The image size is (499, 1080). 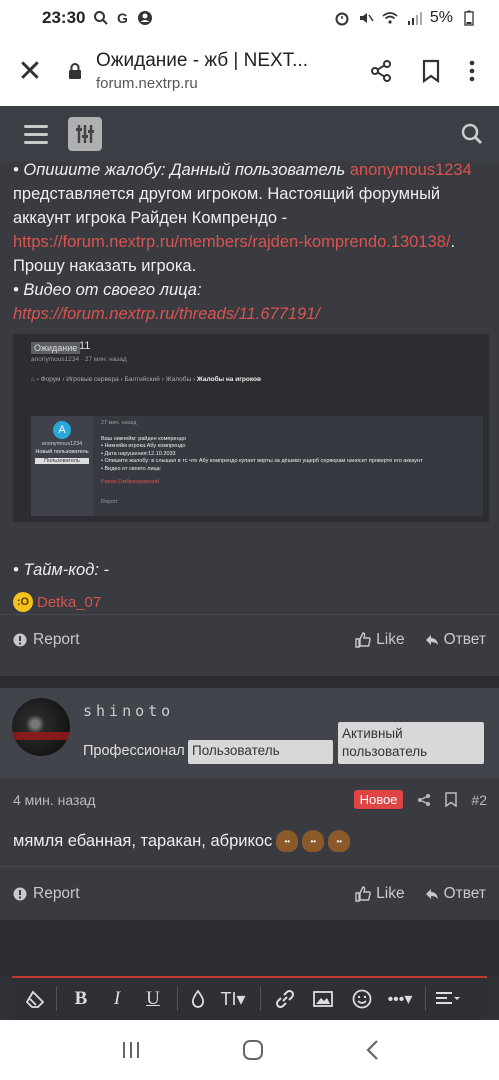 I want to click on status-time: 23:30, so click(x=64, y=17).